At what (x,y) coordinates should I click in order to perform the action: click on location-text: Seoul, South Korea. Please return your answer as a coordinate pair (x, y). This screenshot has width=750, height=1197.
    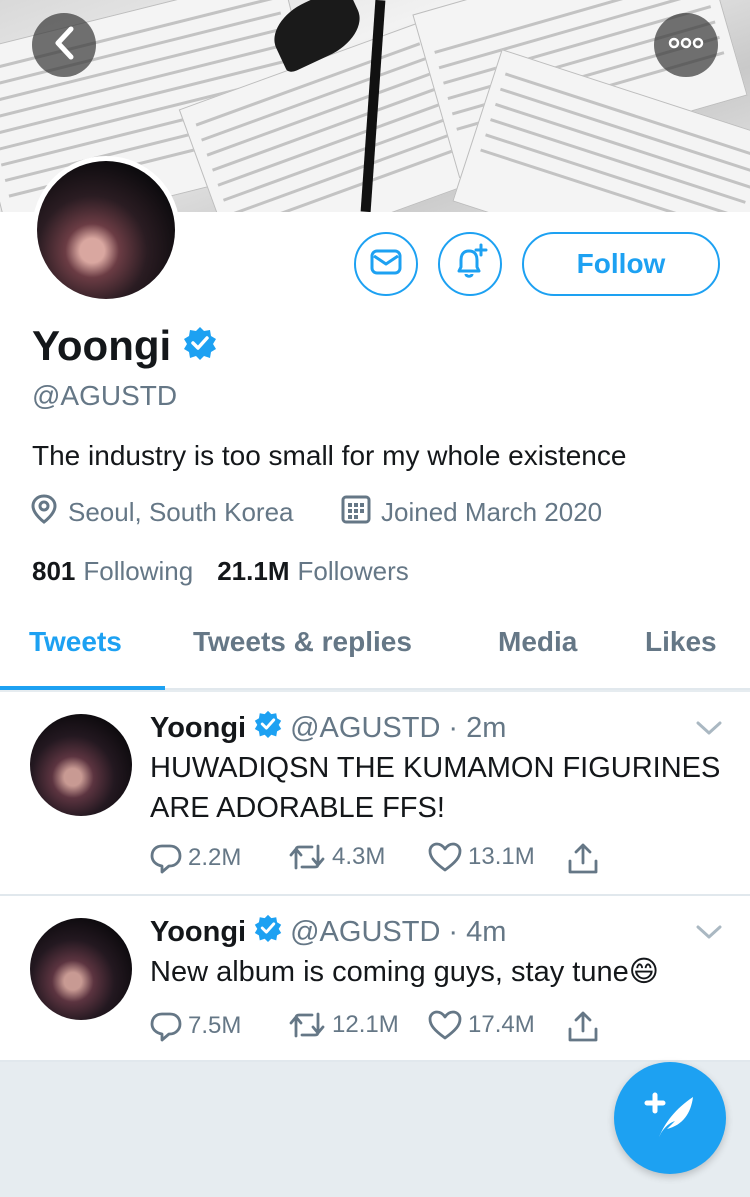
    Looking at the image, I should click on (181, 512).